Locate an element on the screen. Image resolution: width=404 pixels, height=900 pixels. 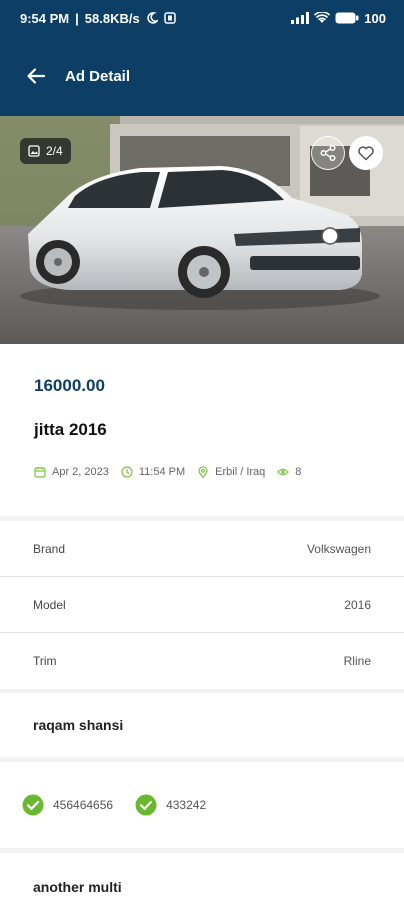
clock-icon is located at coordinates (127, 472).